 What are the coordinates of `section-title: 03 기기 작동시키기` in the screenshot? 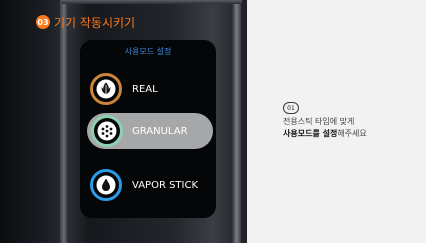 It's located at (85, 22).